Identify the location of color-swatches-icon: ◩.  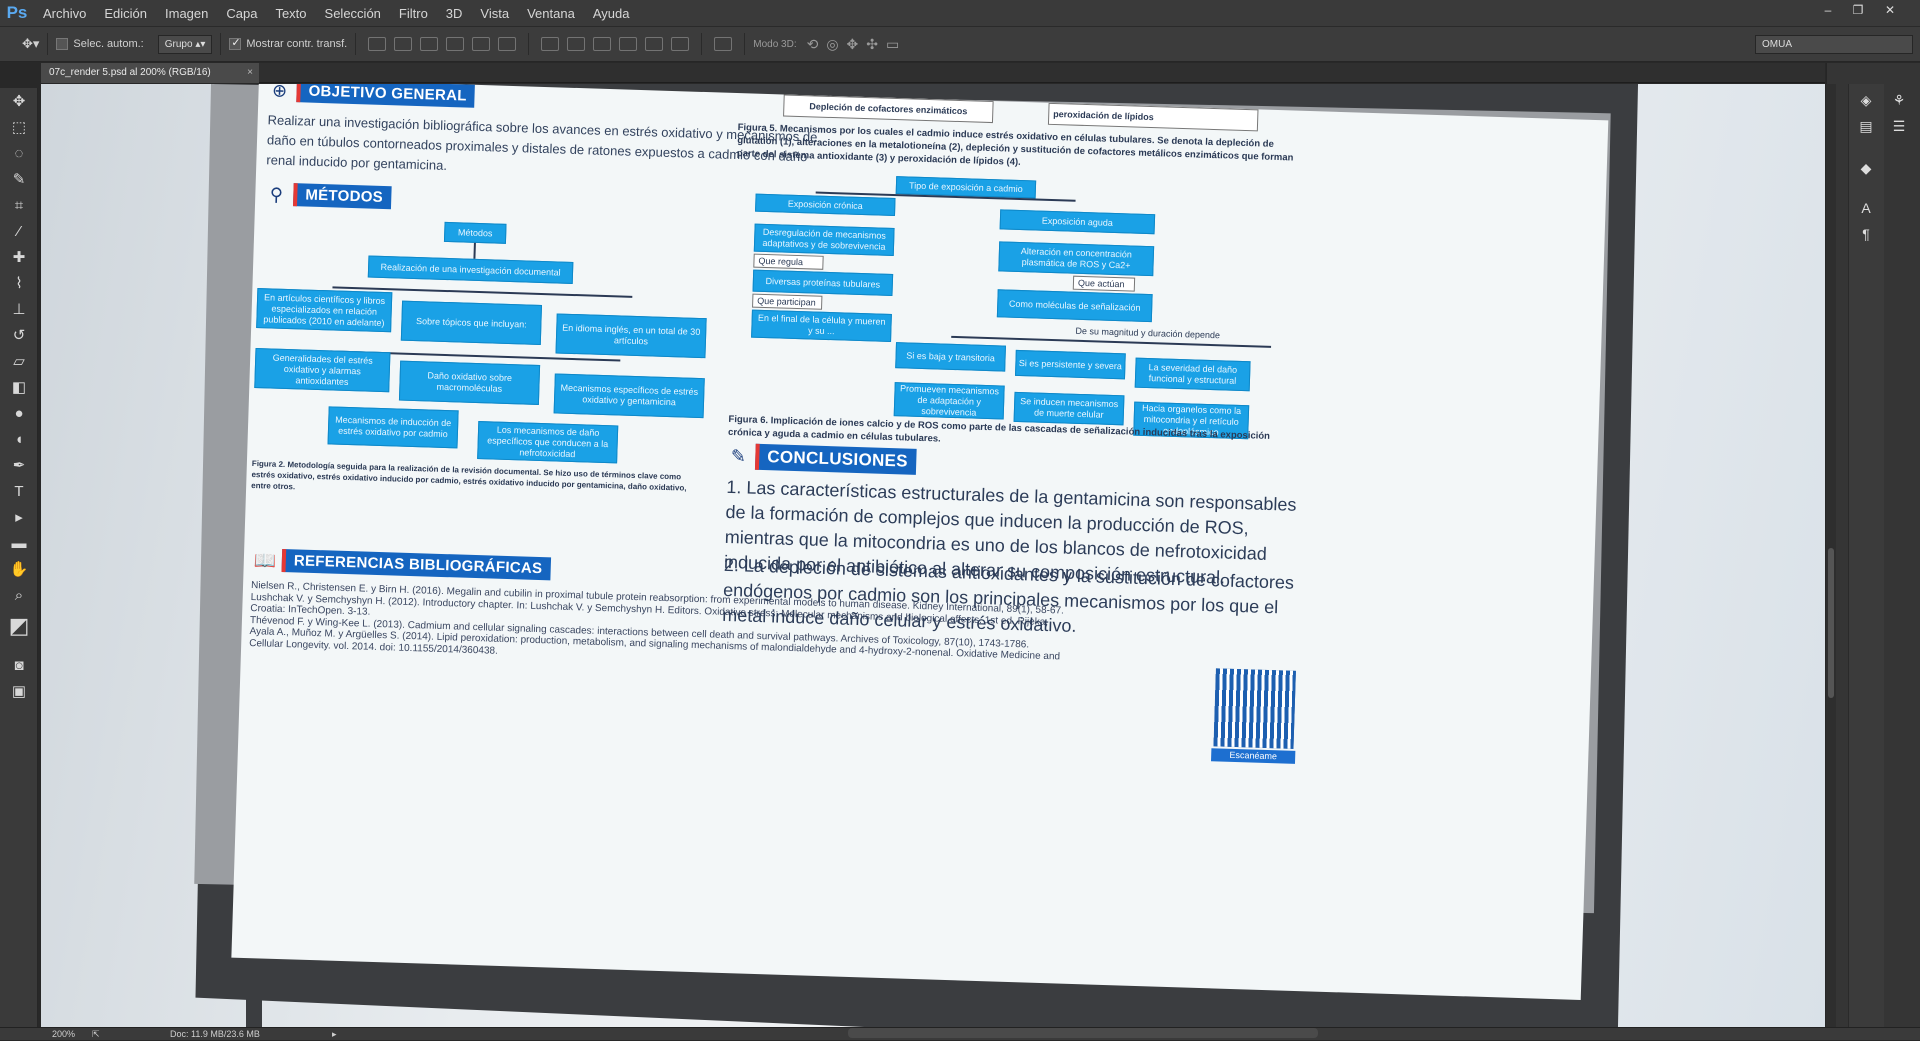
(19, 626).